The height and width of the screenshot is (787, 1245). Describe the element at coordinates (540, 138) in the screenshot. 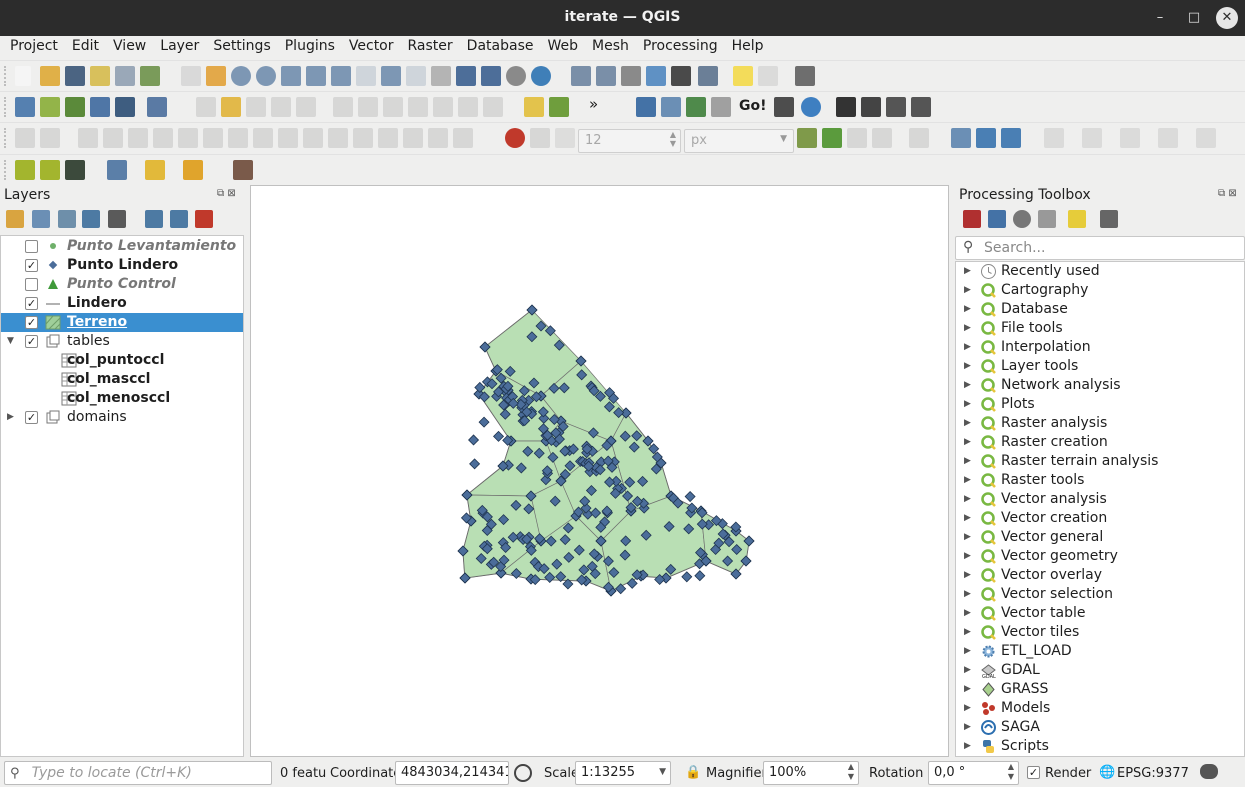

I see `snap-icon` at that location.